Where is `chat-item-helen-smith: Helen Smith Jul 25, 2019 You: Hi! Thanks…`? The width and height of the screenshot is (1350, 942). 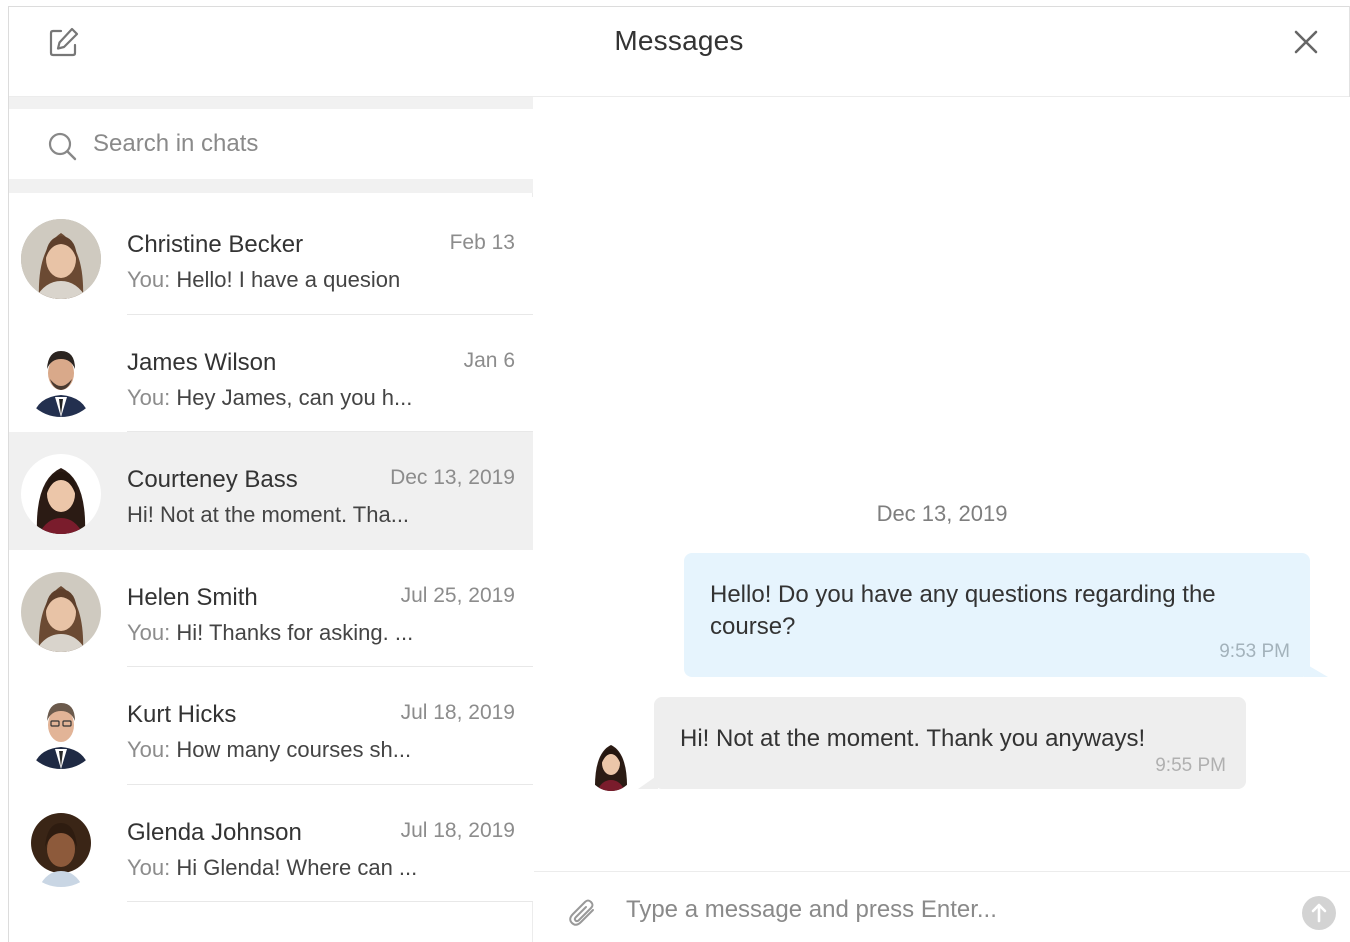
chat-item-helen-smith: Helen Smith Jul 25, 2019 You: Hi! Thanks… is located at coordinates (271, 608).